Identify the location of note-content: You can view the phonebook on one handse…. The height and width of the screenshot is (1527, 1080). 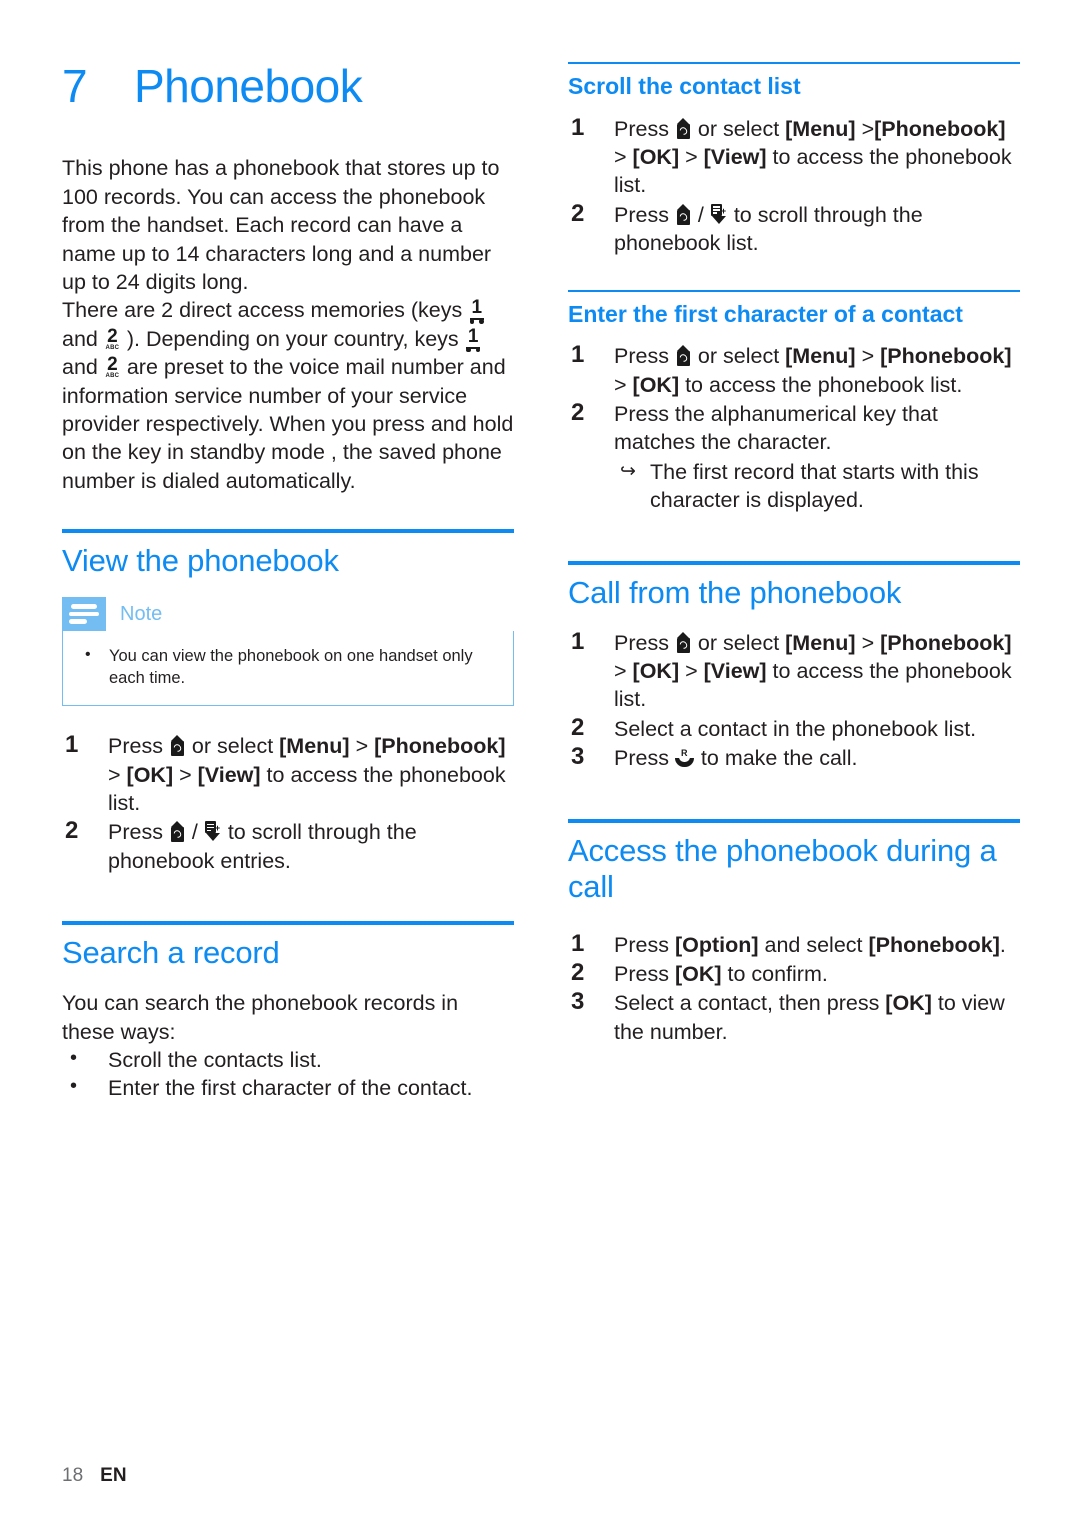
(288, 669).